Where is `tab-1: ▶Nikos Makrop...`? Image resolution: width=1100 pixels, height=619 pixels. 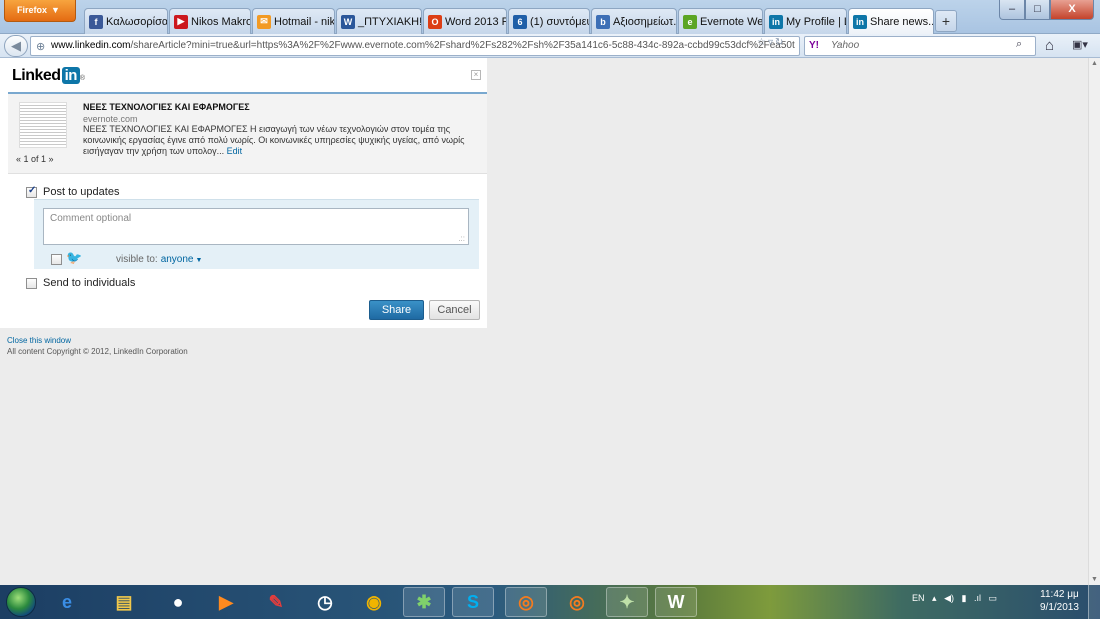 tab-1: ▶Nikos Makrop... is located at coordinates (210, 21).